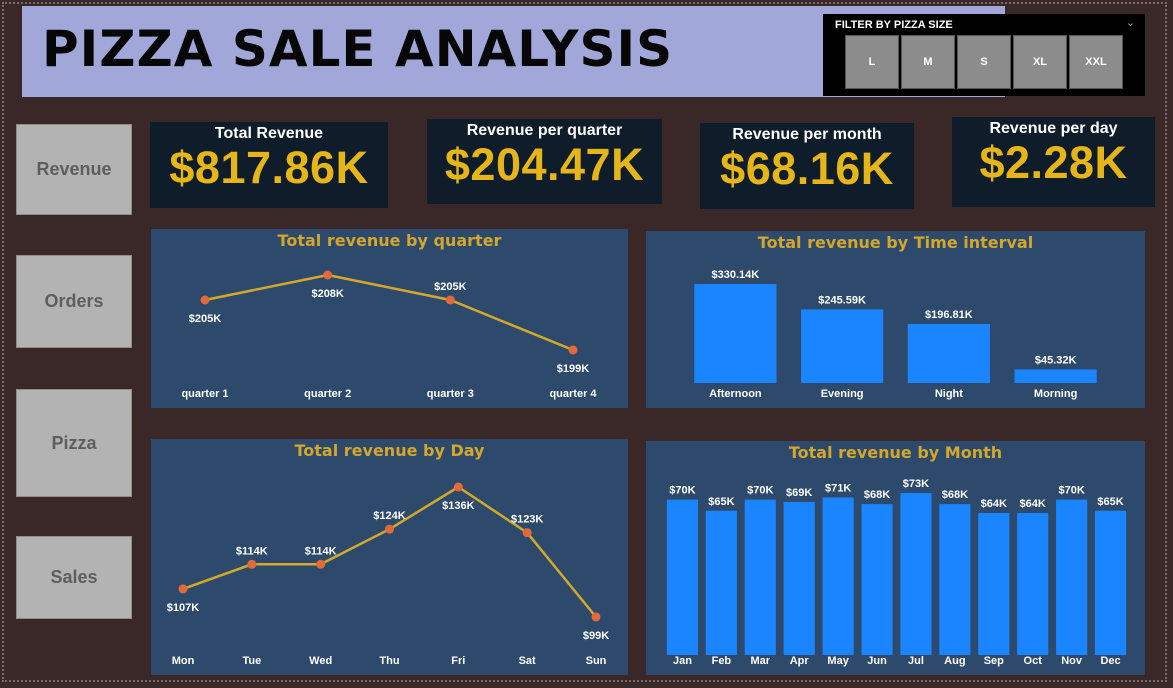 The width and height of the screenshot is (1173, 688). Describe the element at coordinates (74, 443) in the screenshot. I see `nav-button-pizza: Pizza` at that location.